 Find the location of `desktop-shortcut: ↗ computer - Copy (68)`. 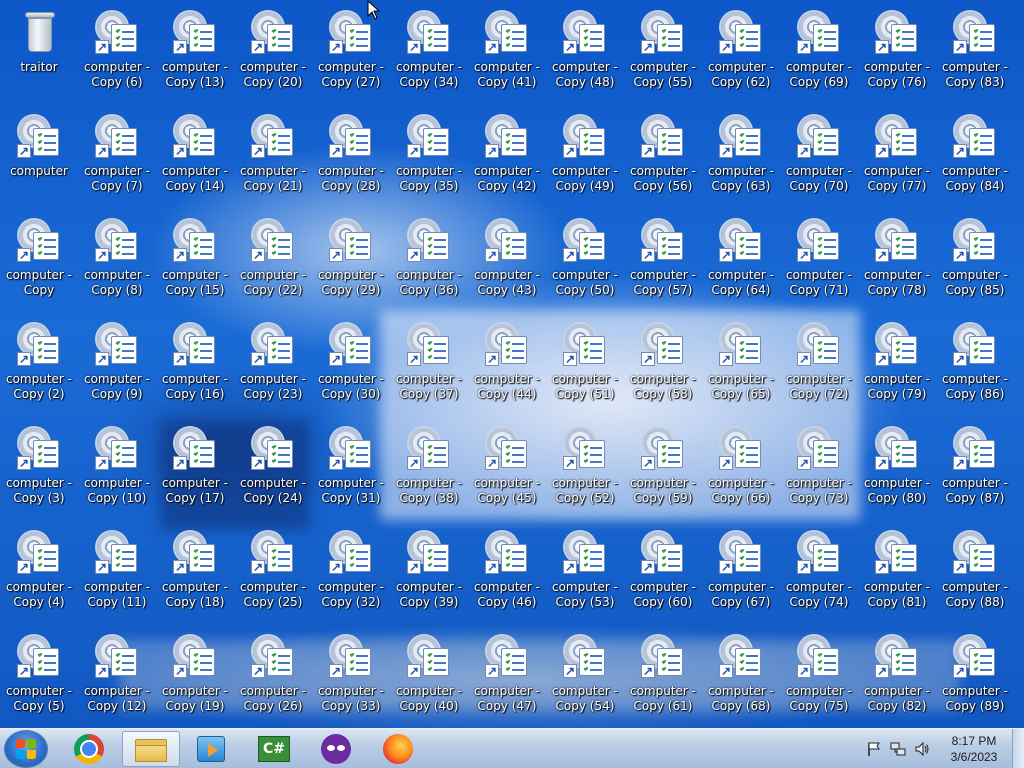

desktop-shortcut: ↗ computer - Copy (68) is located at coordinates (741, 678).